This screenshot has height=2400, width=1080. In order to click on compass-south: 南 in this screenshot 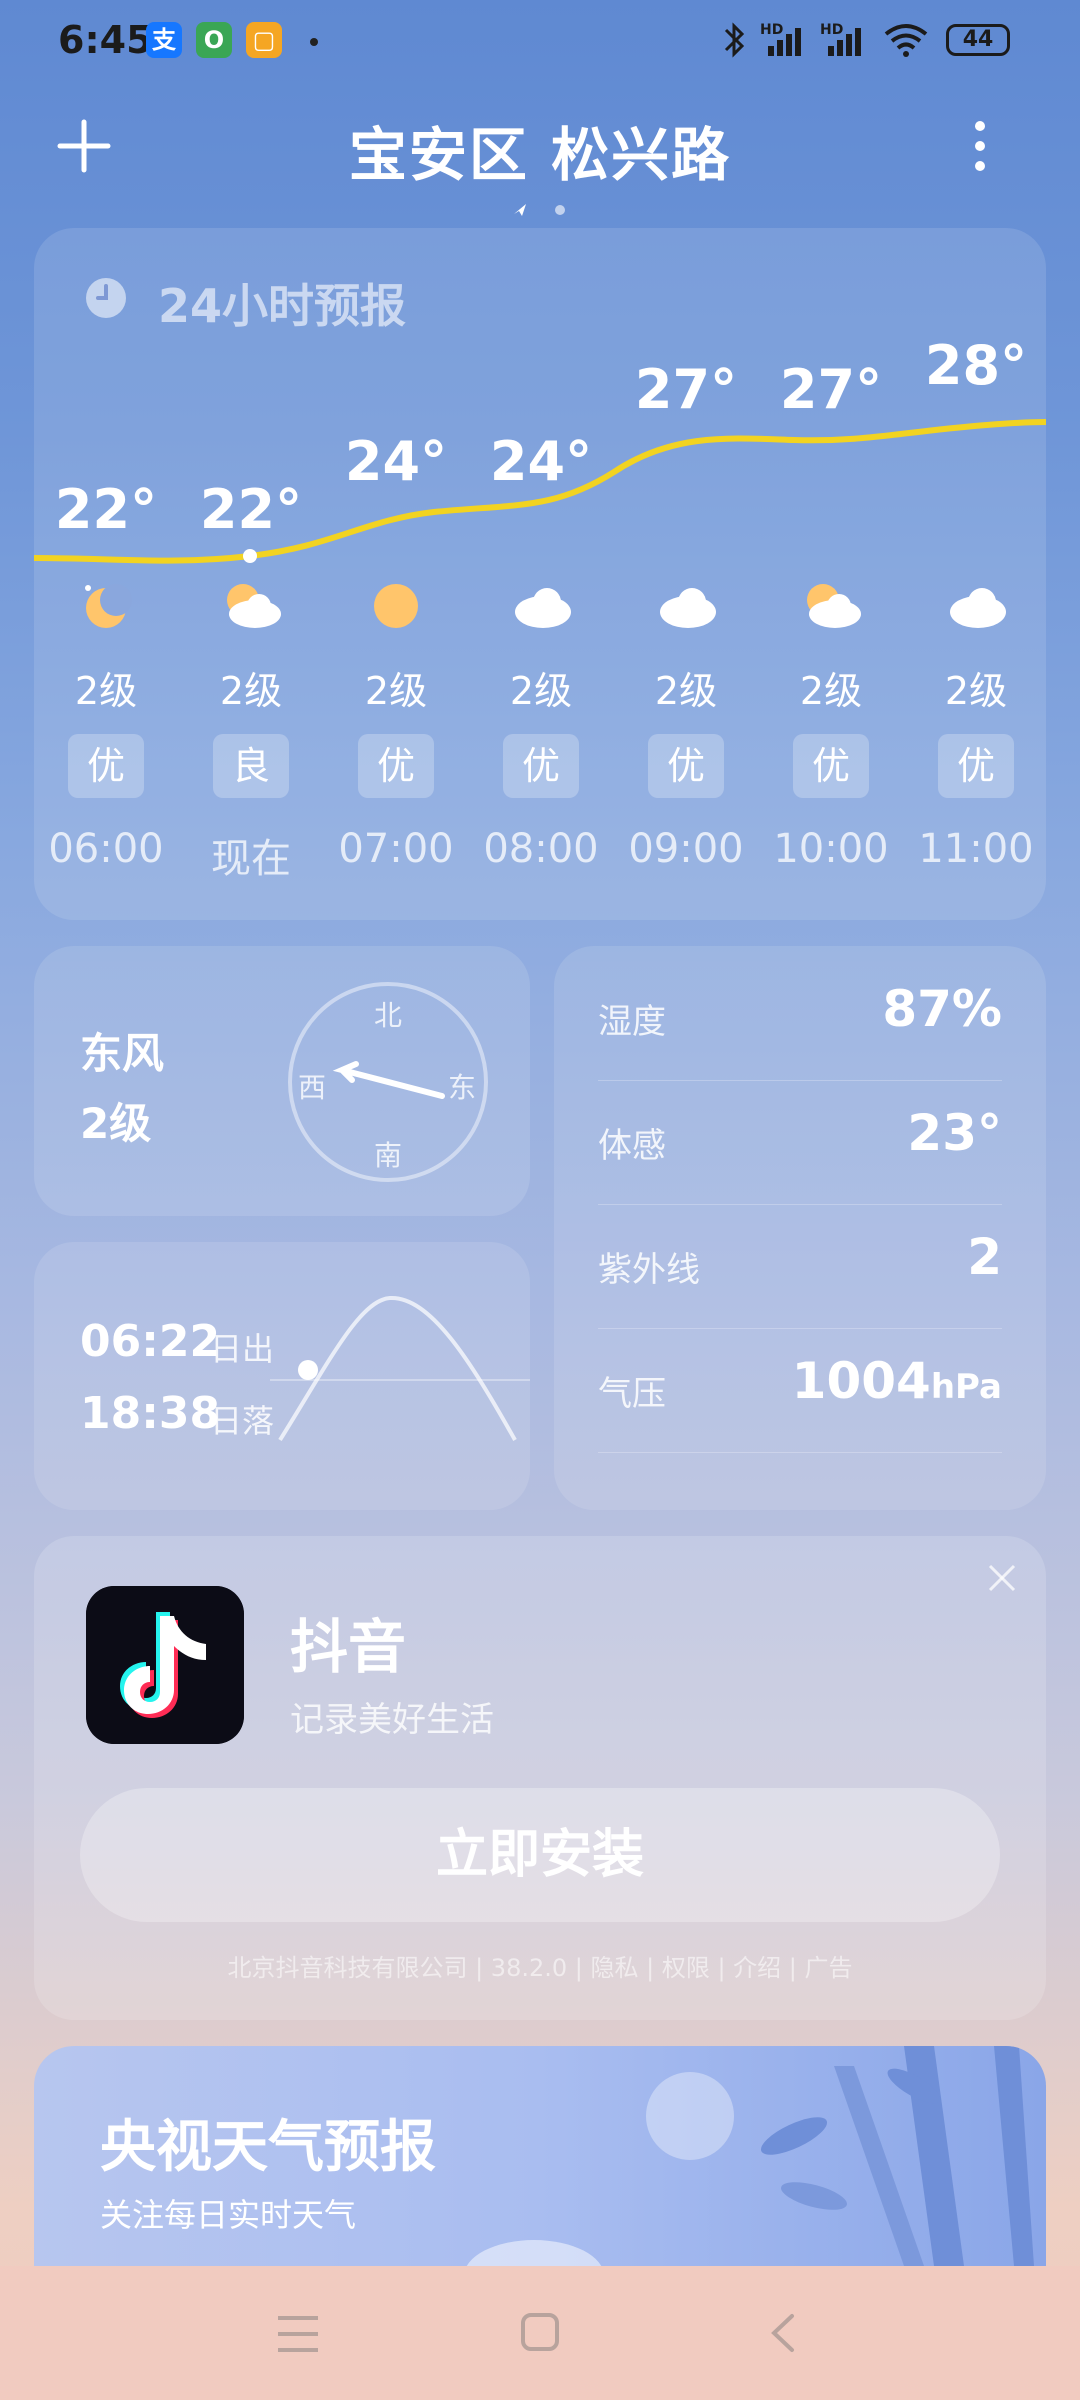, I will do `click(388, 1155)`.